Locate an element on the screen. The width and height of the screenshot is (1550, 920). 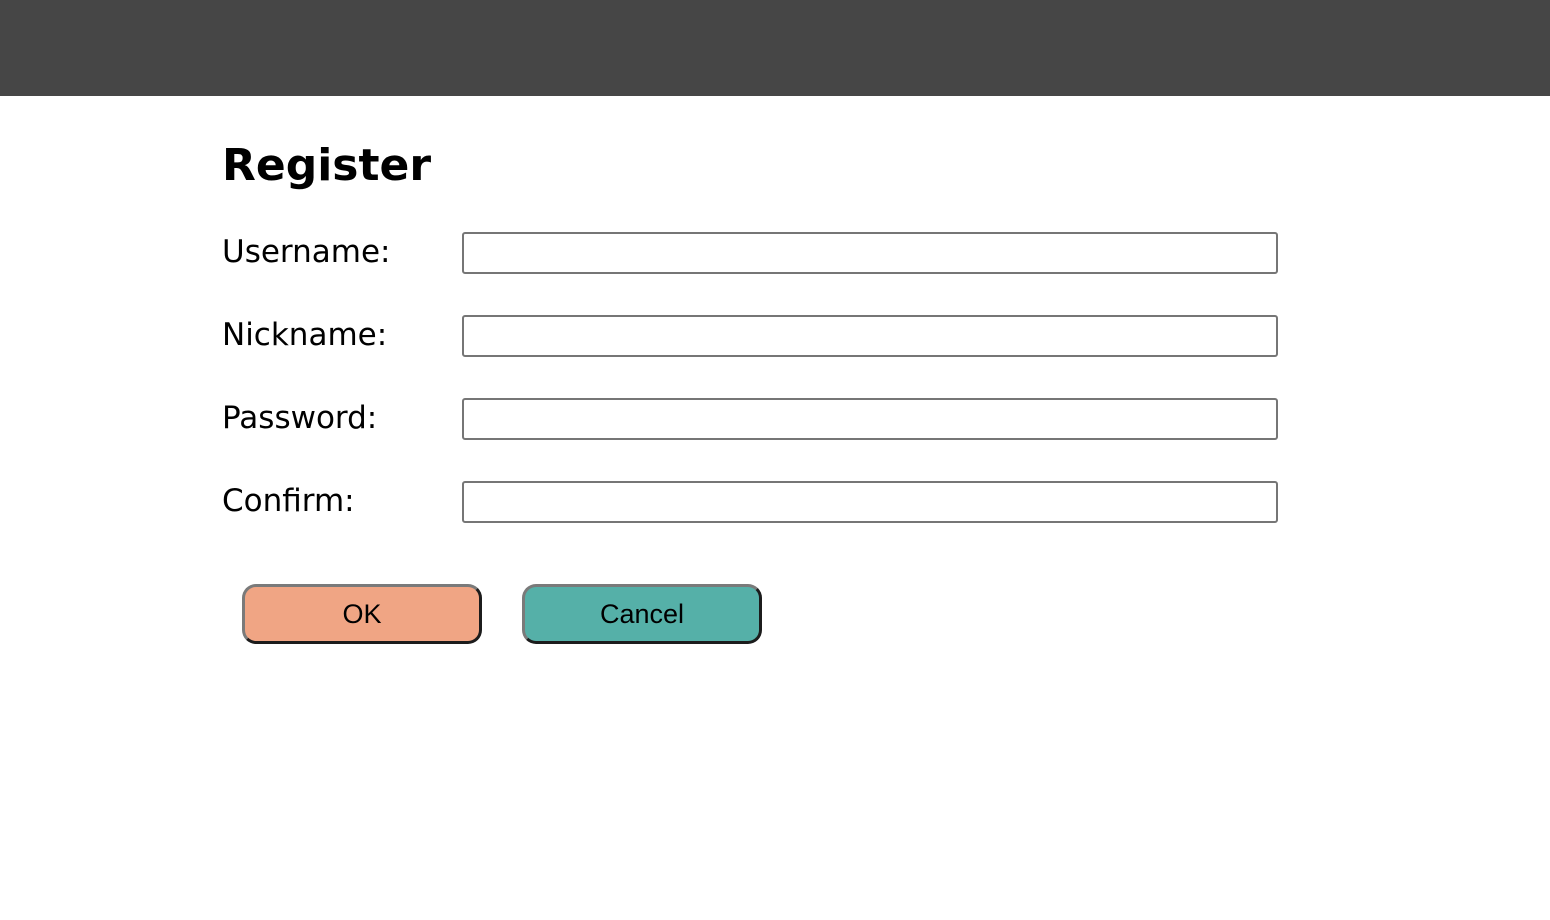
page-title: Register is located at coordinates (327, 165).